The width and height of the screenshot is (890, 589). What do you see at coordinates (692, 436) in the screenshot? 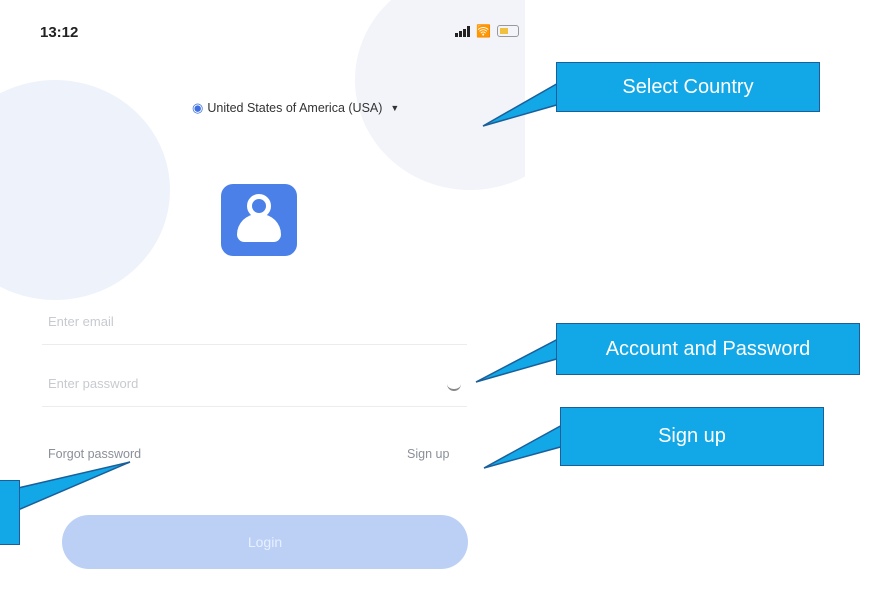
I see `callout-sign-up: Sign up` at bounding box center [692, 436].